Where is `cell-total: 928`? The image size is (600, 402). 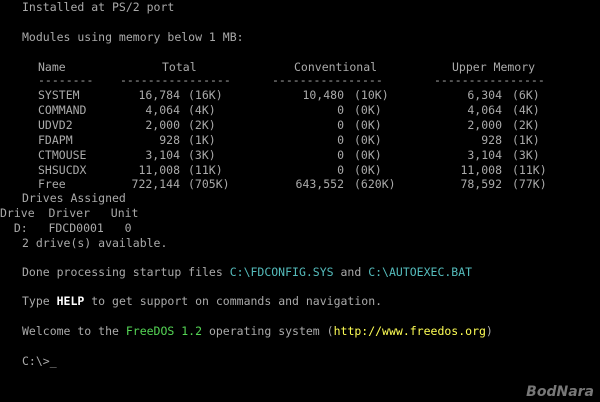
cell-total: 928 is located at coordinates (169, 139).